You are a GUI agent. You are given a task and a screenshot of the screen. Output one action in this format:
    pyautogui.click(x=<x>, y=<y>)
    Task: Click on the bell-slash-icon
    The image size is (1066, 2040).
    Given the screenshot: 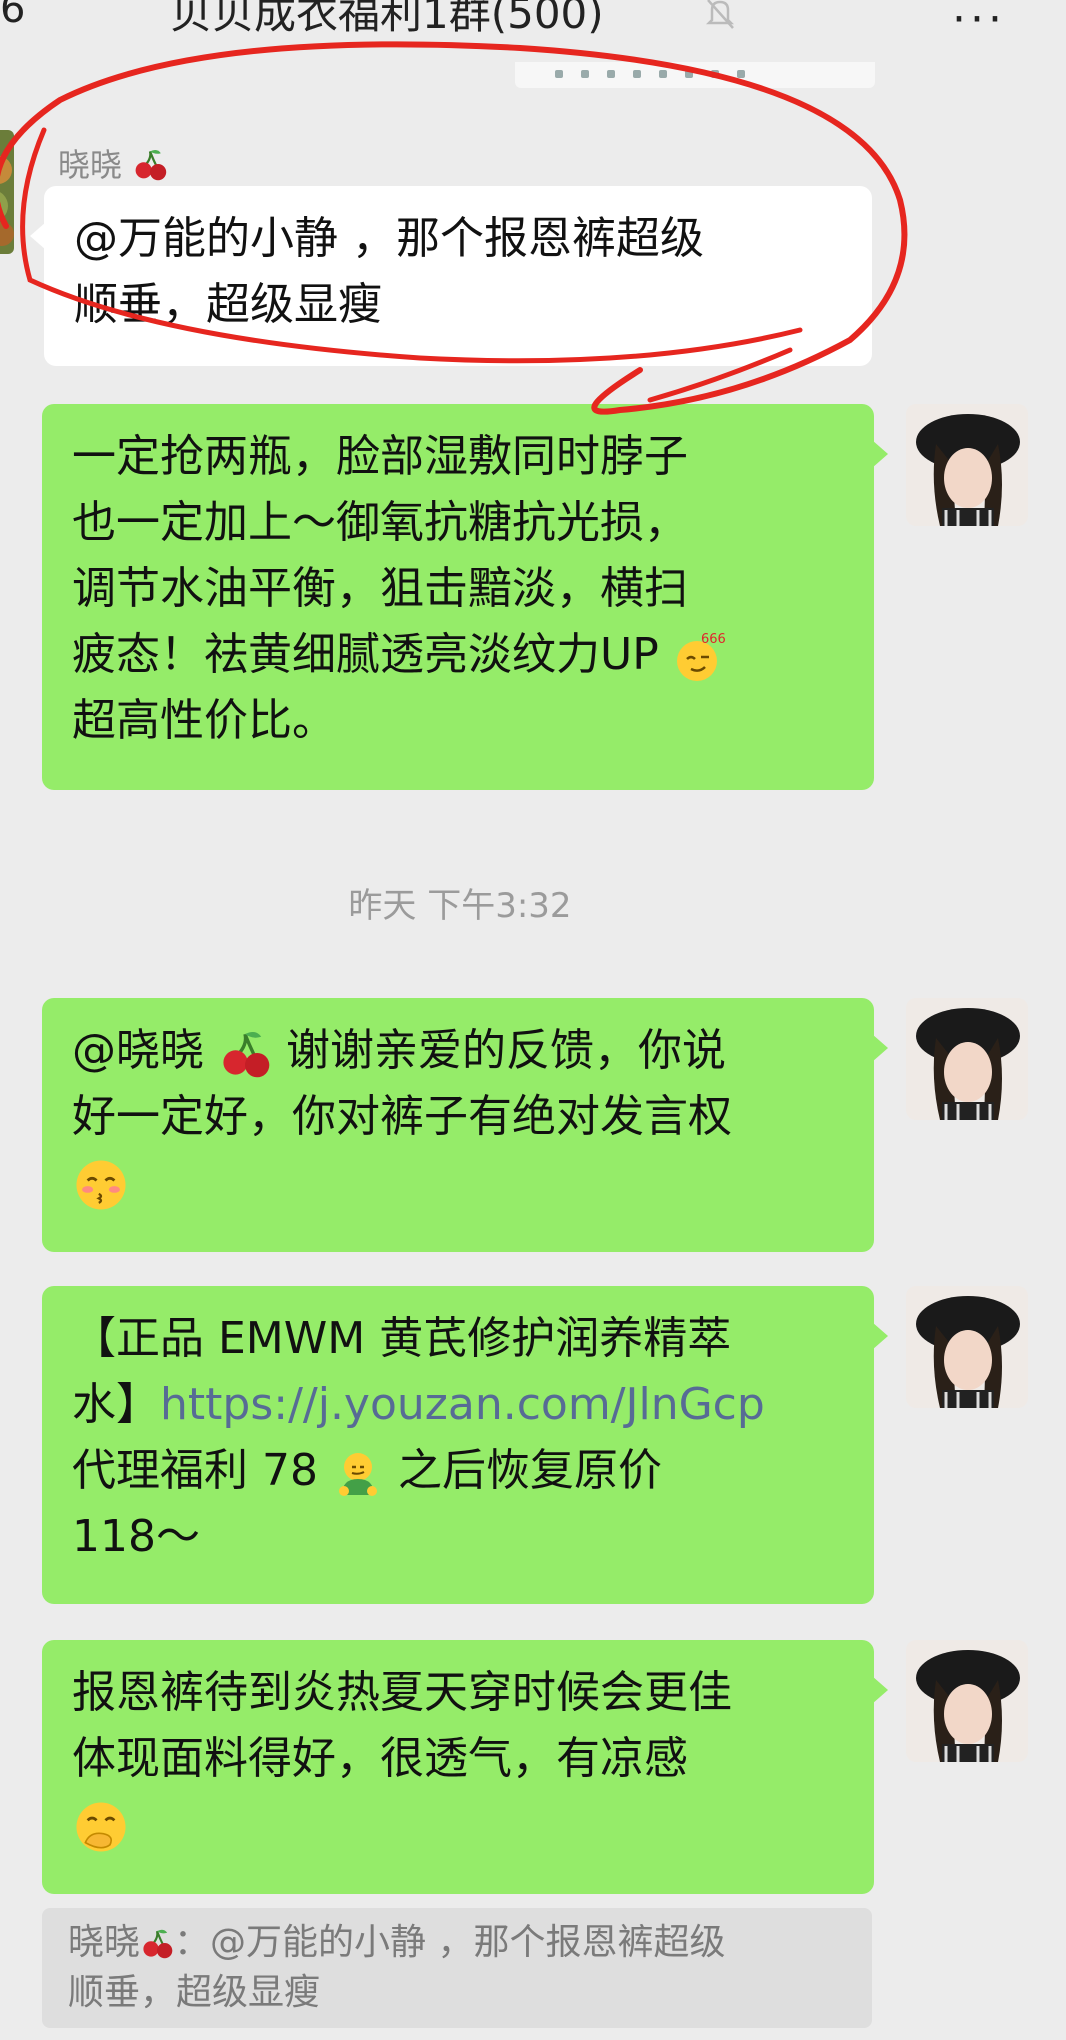 What is the action you would take?
    pyautogui.click(x=720, y=17)
    